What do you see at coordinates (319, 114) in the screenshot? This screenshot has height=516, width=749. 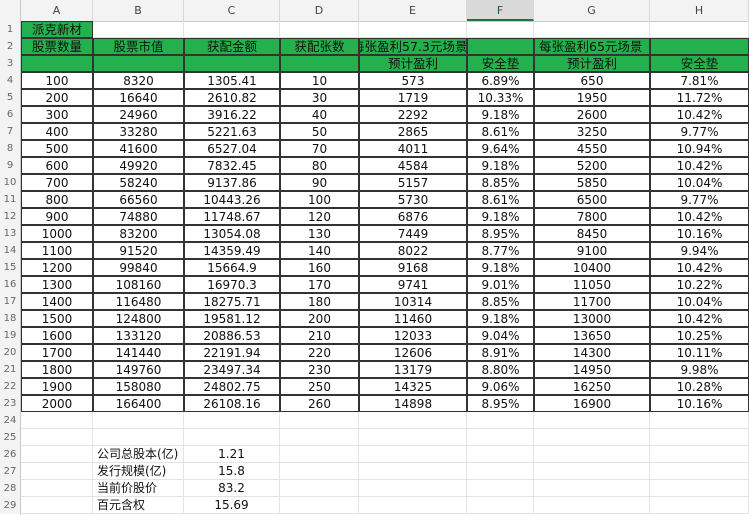 I see `table-cell: 40` at bounding box center [319, 114].